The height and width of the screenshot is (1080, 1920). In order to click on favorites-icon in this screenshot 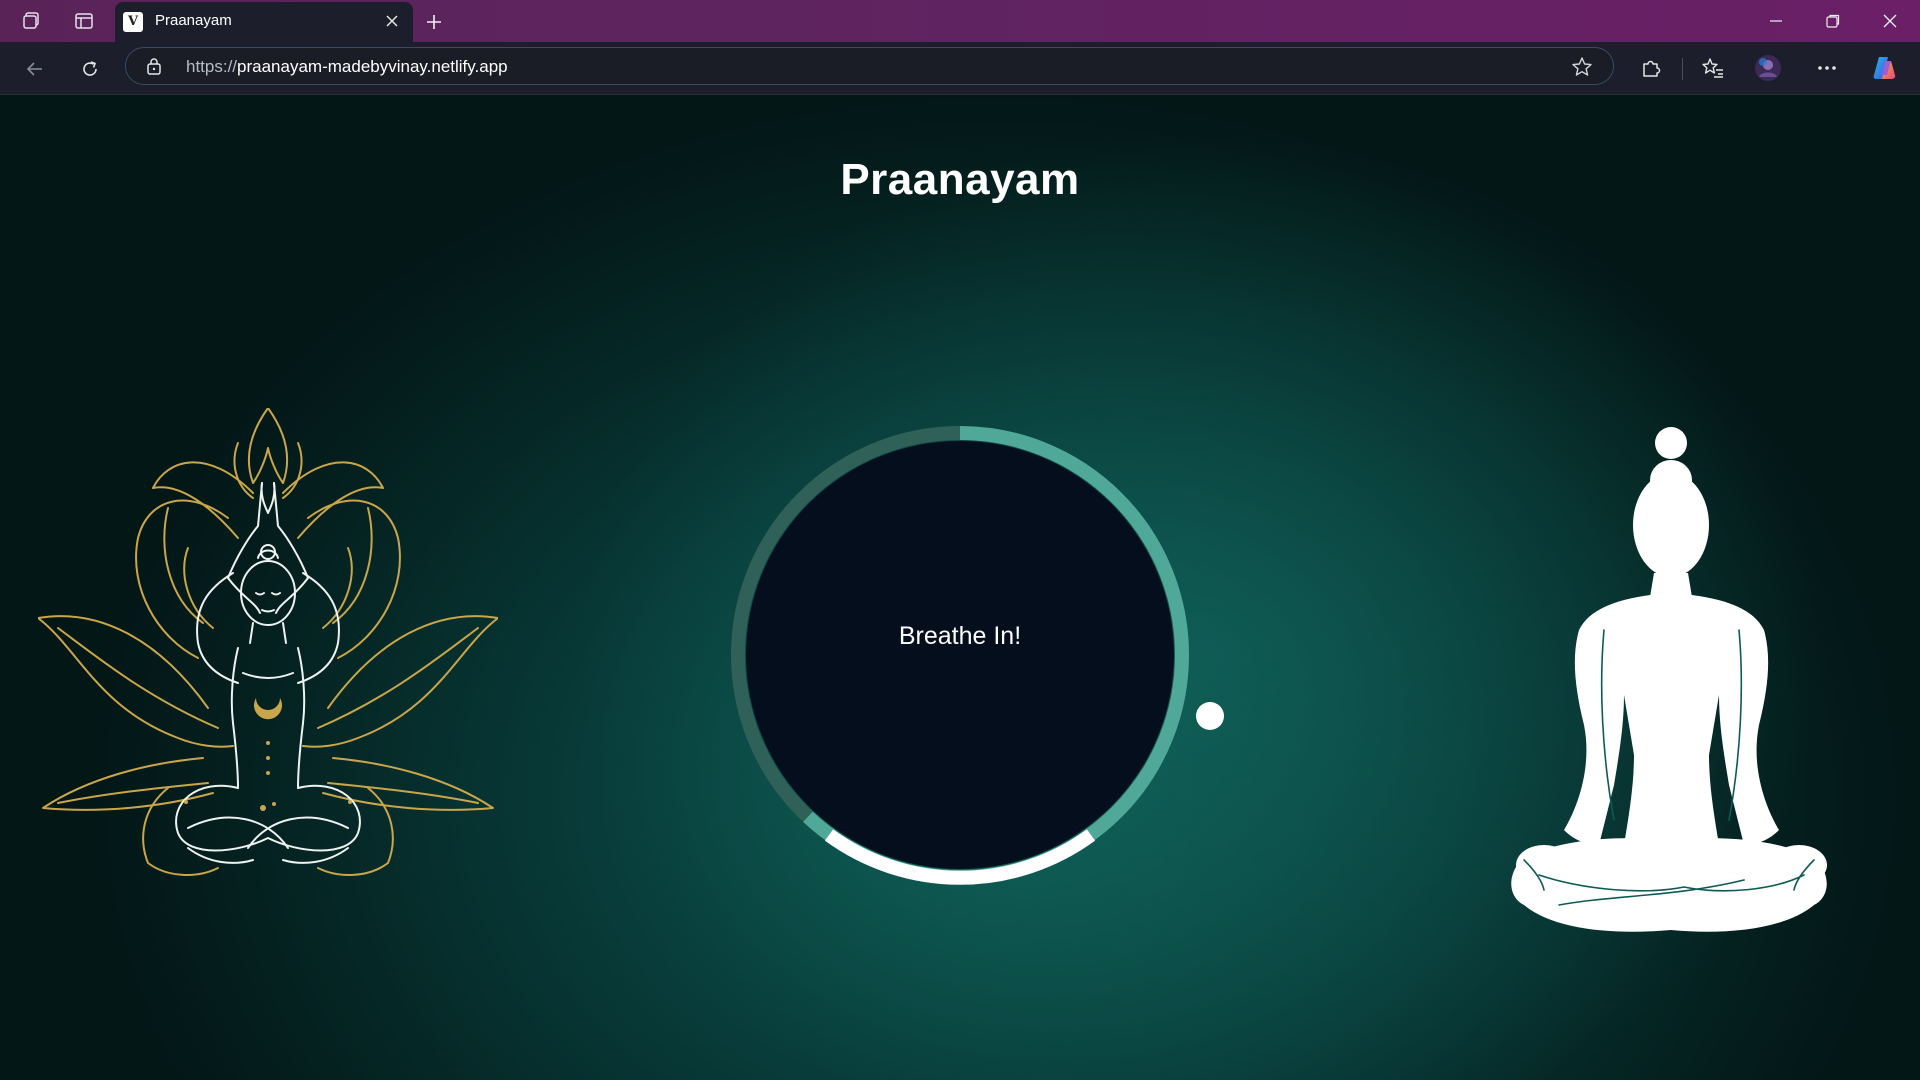, I will do `click(1713, 68)`.